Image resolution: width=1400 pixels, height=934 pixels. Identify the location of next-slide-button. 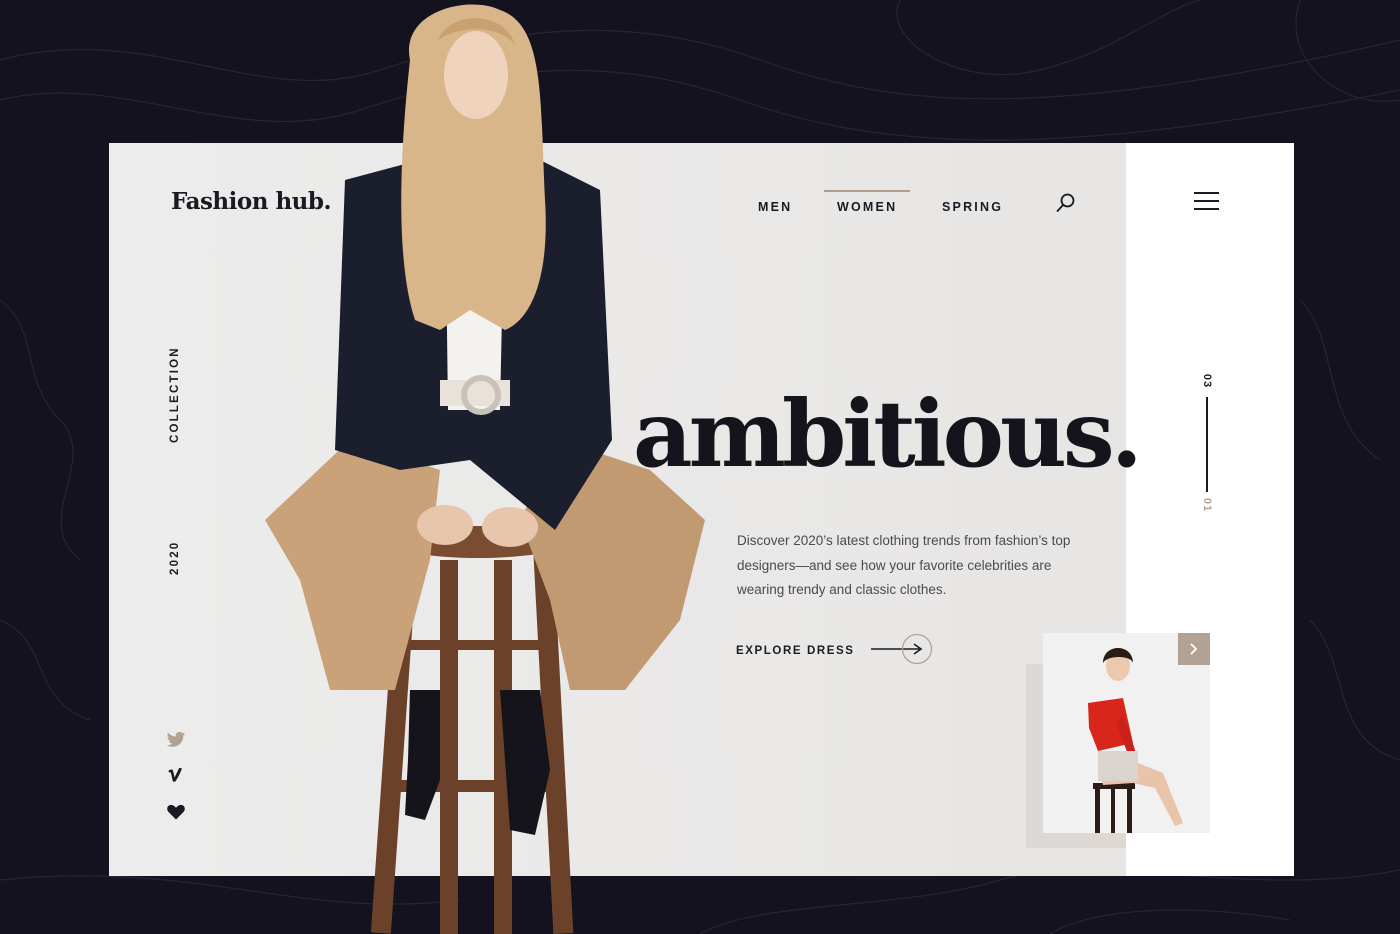
(1194, 649).